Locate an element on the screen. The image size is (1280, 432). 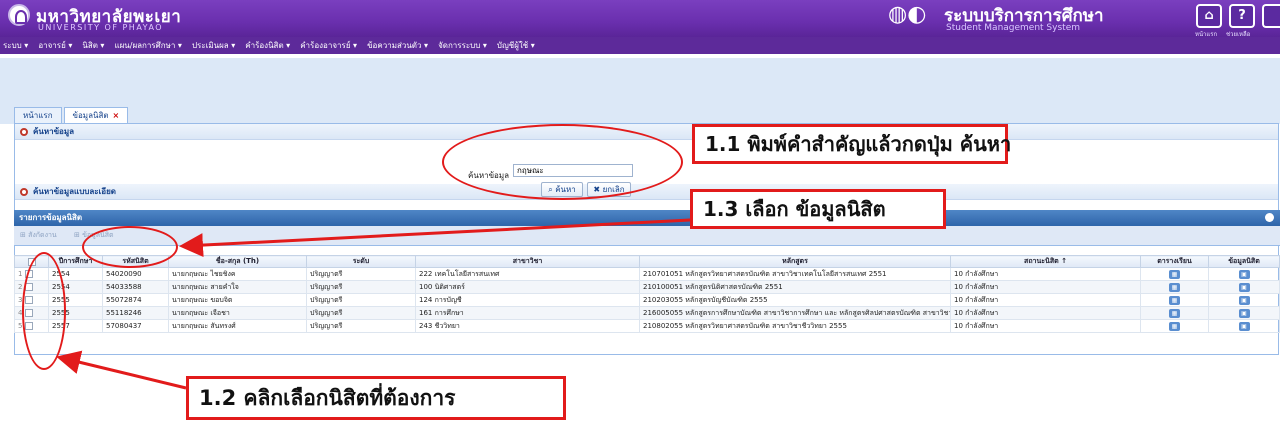
arrow-to-checkbox is located at coordinates (121, 370).